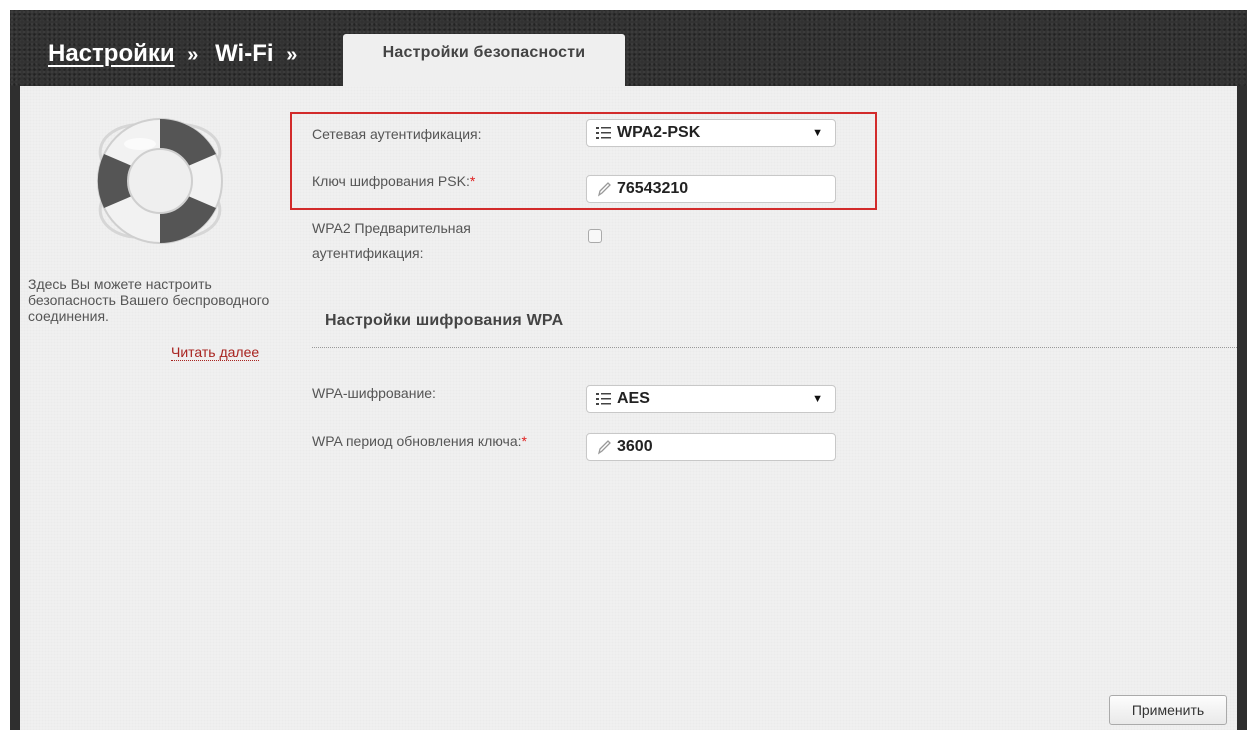 The image size is (1247, 730). What do you see at coordinates (394, 181) in the screenshot?
I see `psk-label: Ключ шифрования PSK:*` at bounding box center [394, 181].